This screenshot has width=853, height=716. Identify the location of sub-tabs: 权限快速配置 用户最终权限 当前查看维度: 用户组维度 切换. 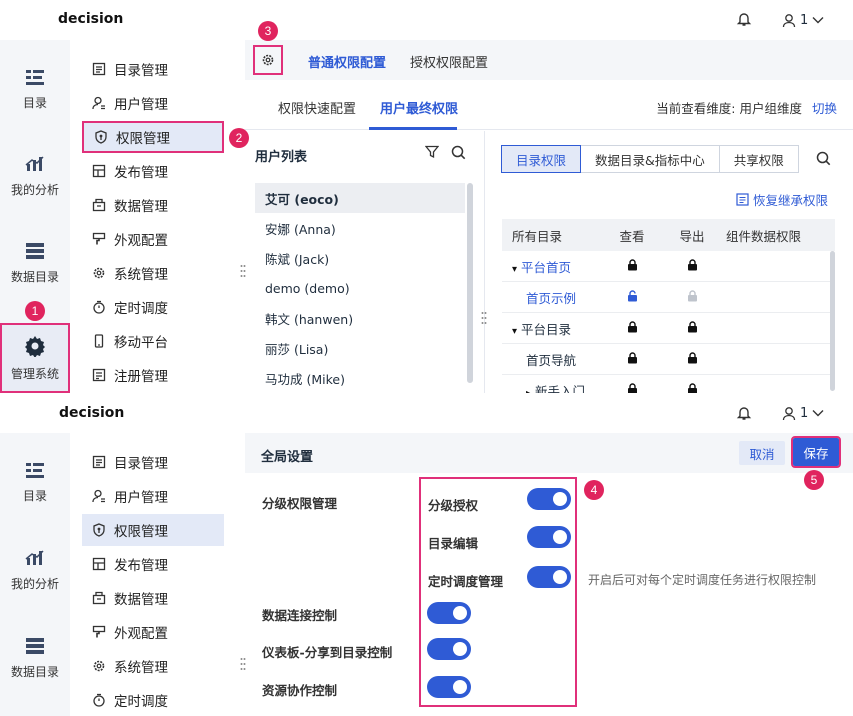
(549, 105).